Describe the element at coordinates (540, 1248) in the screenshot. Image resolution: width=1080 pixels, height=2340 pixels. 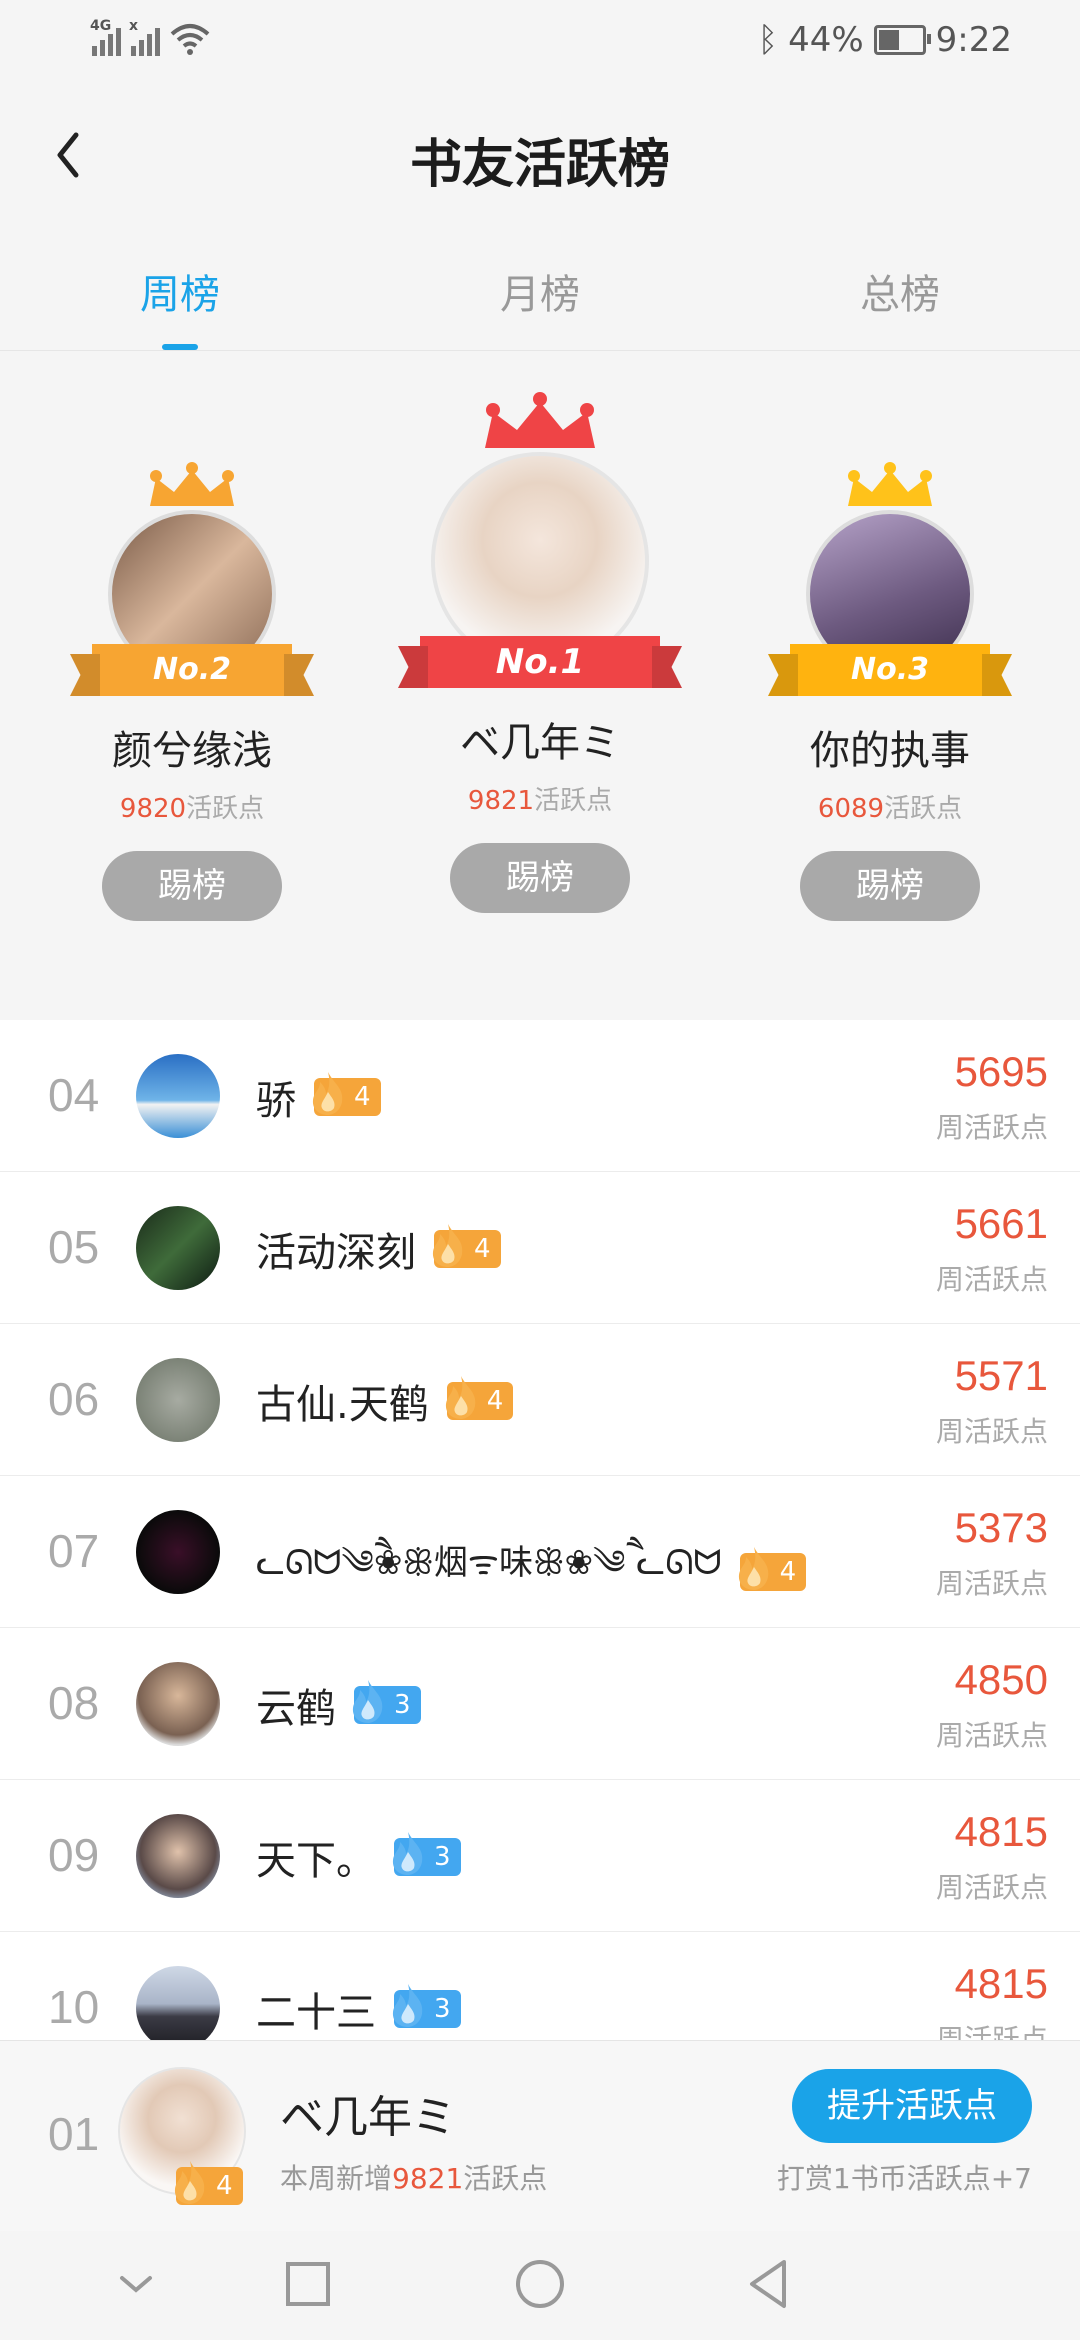
I see `list-item: 05 活动深刻 4 5661 周活跃点` at that location.